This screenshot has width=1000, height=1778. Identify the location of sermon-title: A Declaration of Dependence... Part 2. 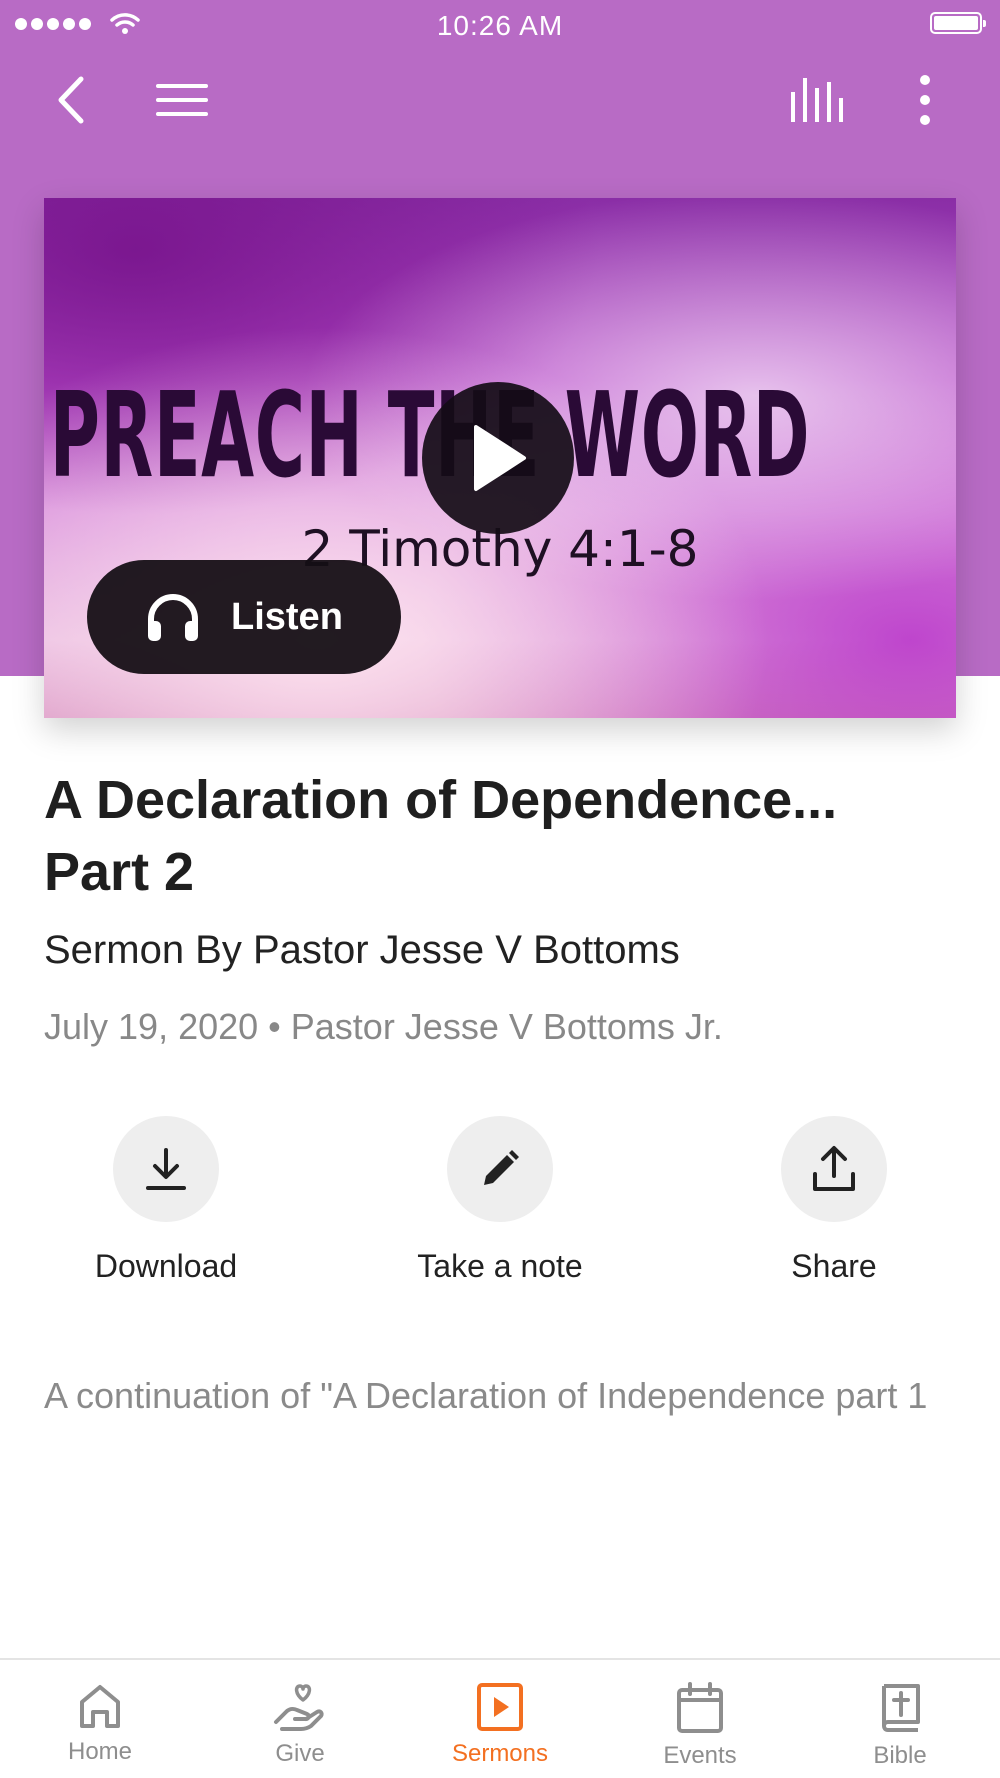
(441, 836).